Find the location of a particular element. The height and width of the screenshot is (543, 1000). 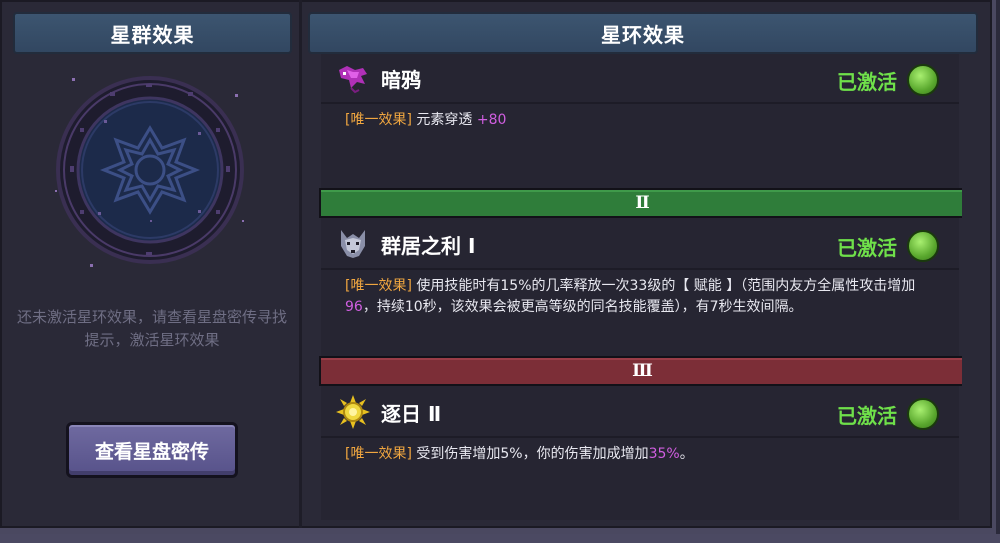

panel-divider is located at coordinates (300, 264).